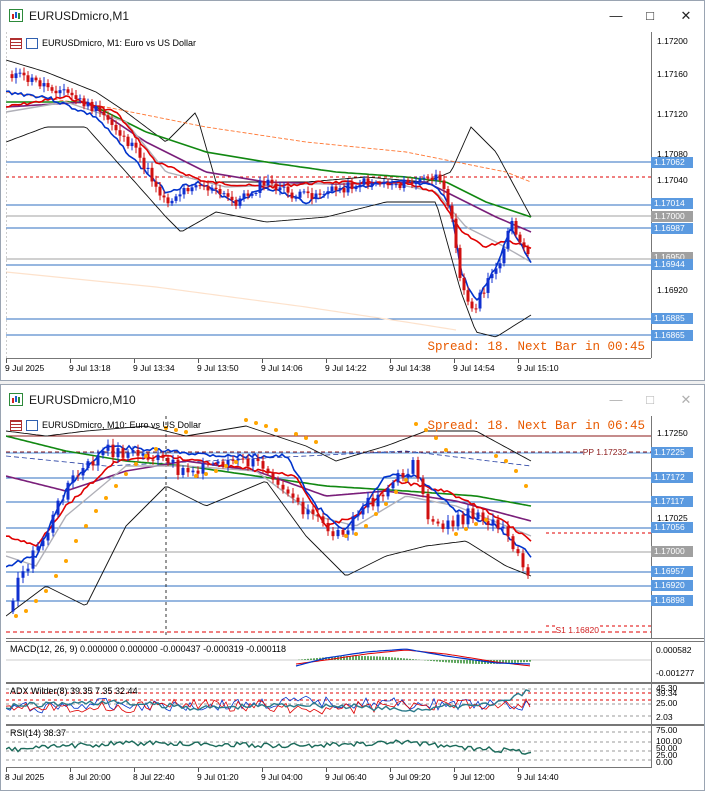  I want to click on adx-axis: 45.30 39.34 25.00 2.03, so click(677, 704).